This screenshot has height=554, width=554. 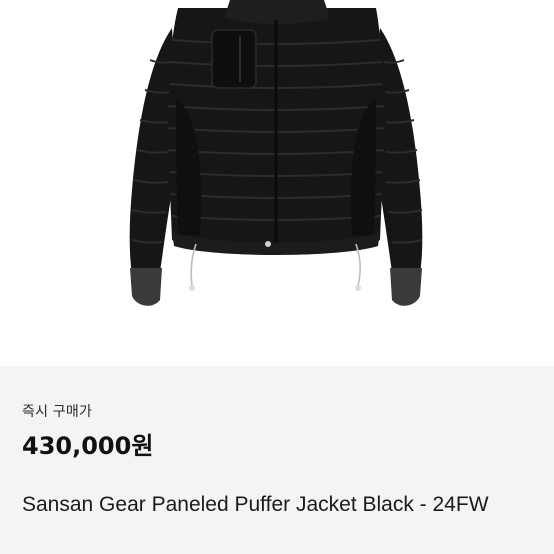 I want to click on price: 430,000원, so click(x=88, y=446).